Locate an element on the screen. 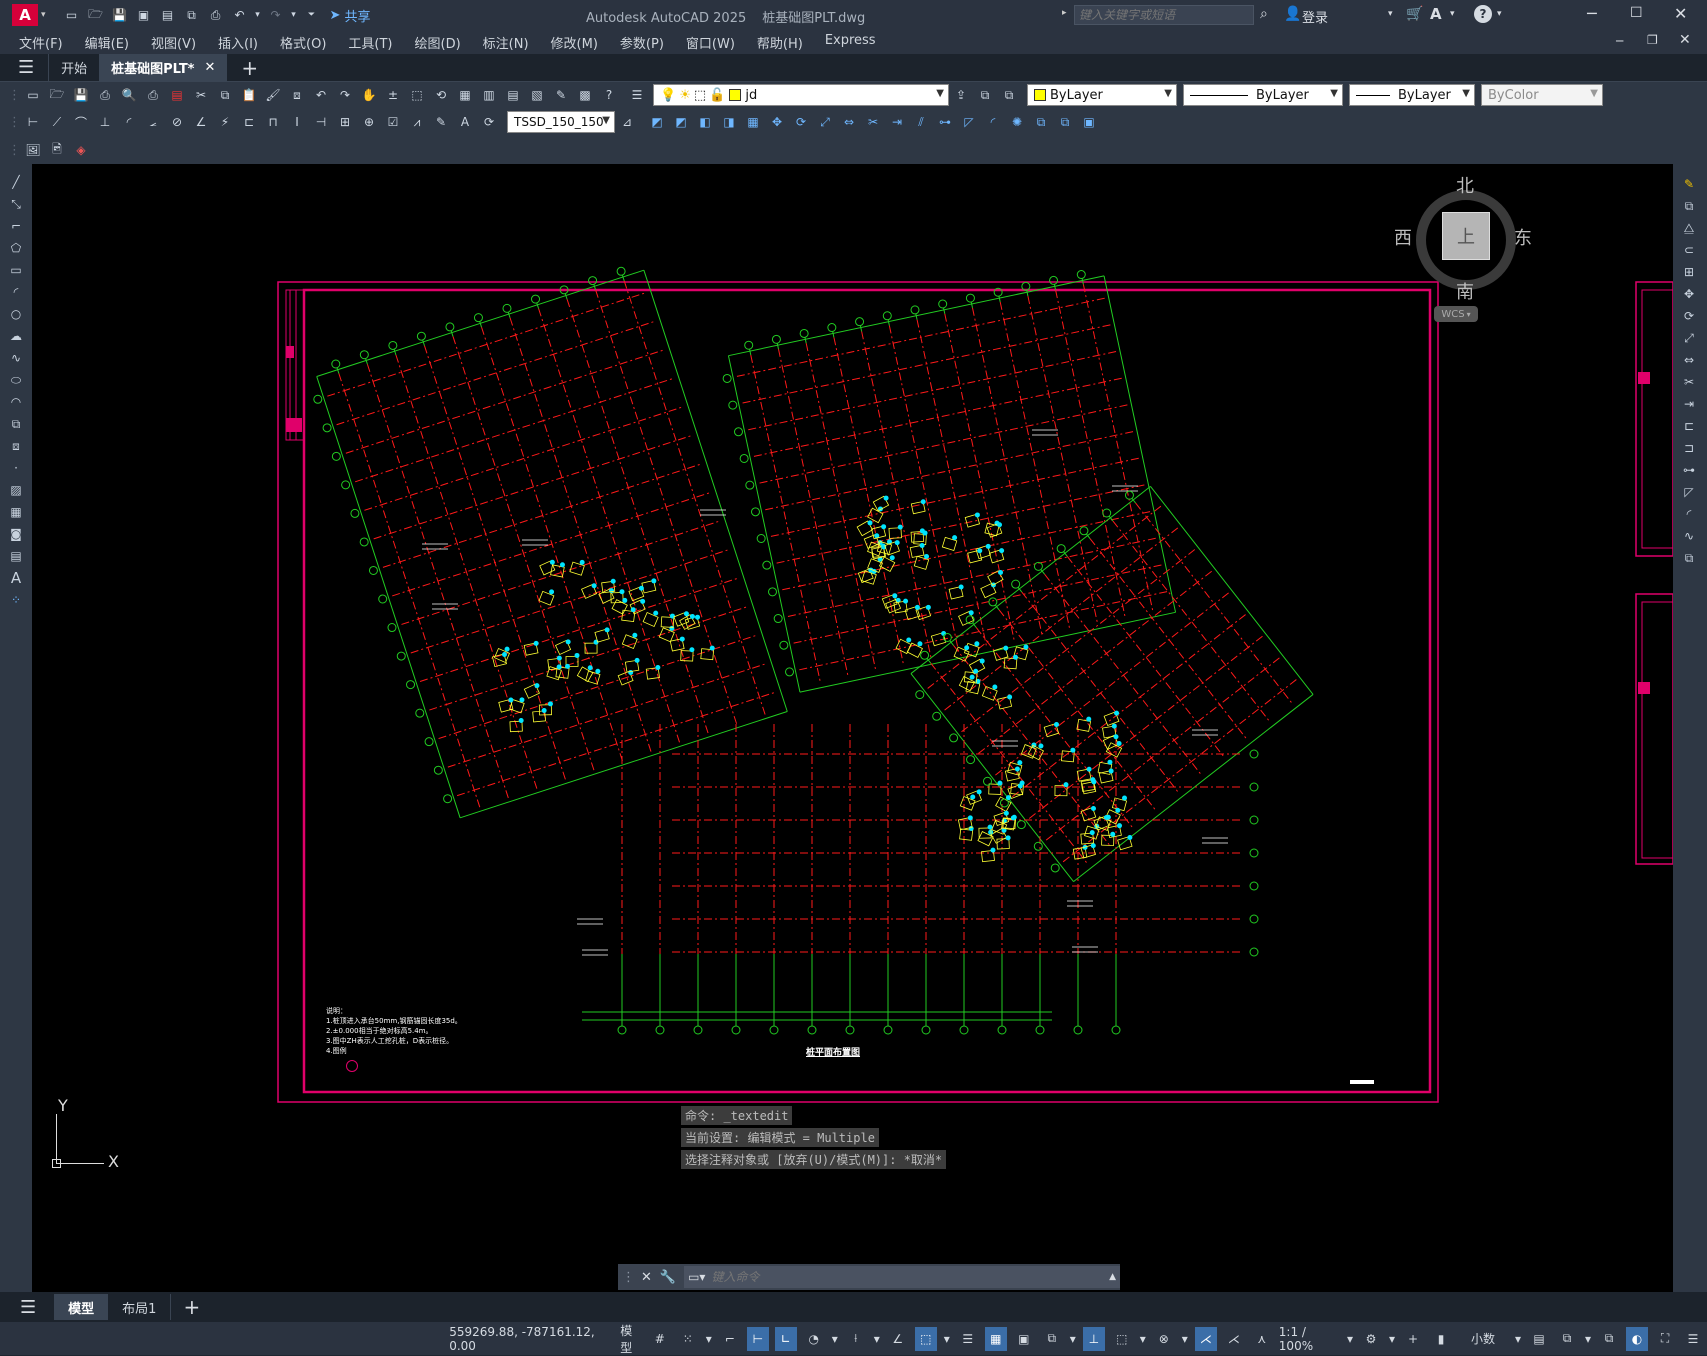 The image size is (1707, 1356). dim-update-icon: ⟳ is located at coordinates (489, 122).